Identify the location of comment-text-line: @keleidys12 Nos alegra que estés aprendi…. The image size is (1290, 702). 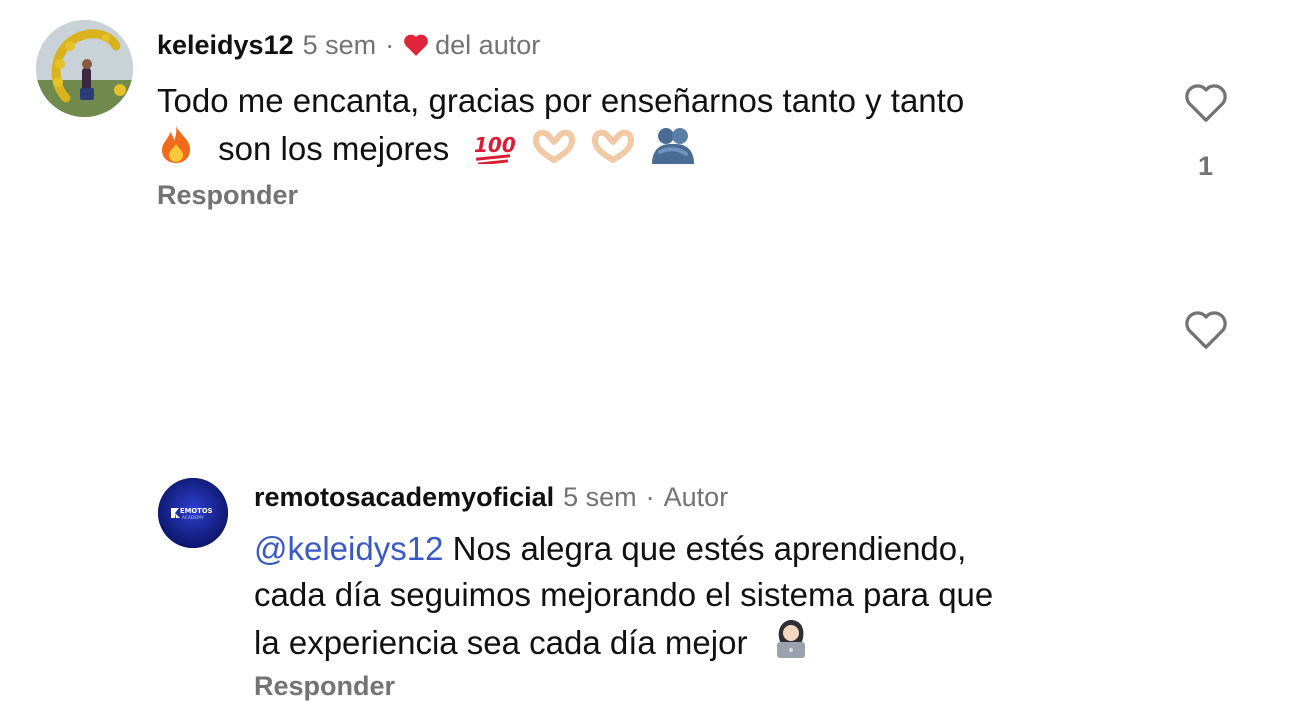
(704, 549).